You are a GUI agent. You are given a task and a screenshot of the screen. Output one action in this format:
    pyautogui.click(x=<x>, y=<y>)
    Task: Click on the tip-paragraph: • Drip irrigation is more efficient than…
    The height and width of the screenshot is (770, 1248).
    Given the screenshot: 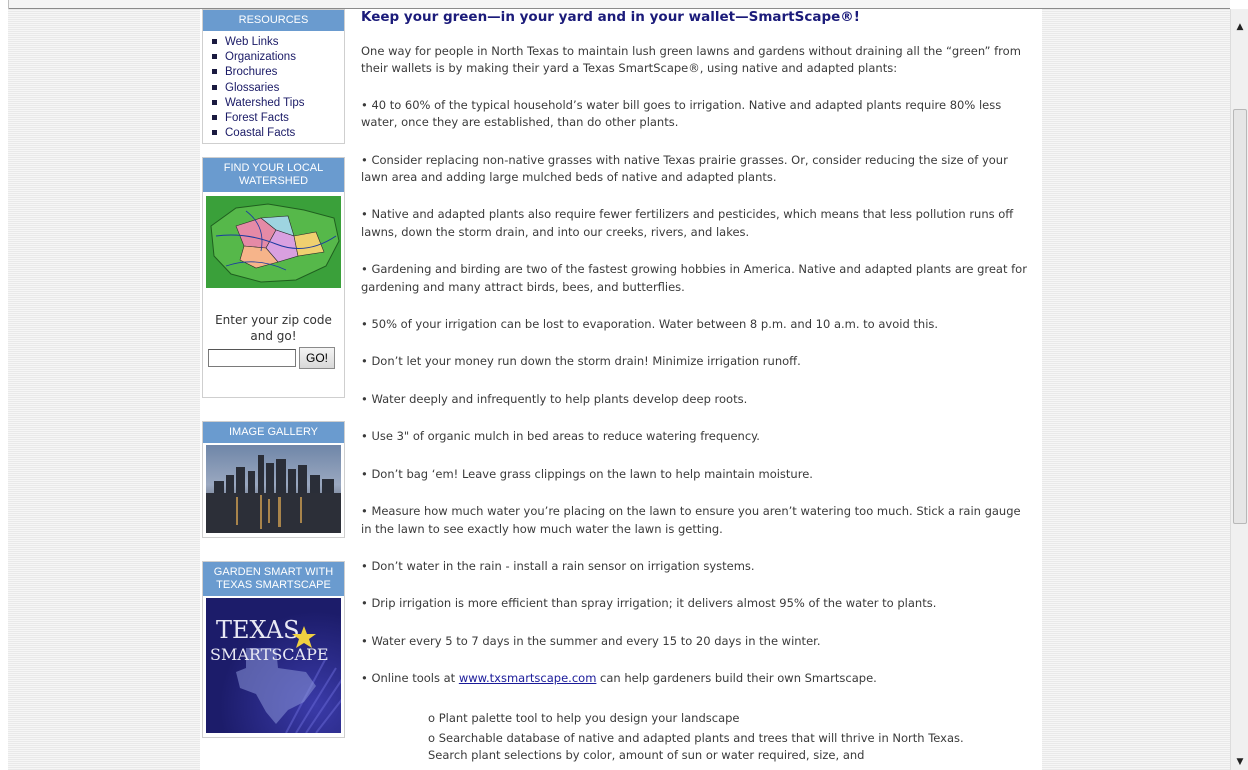 What is the action you would take?
    pyautogui.click(x=649, y=603)
    